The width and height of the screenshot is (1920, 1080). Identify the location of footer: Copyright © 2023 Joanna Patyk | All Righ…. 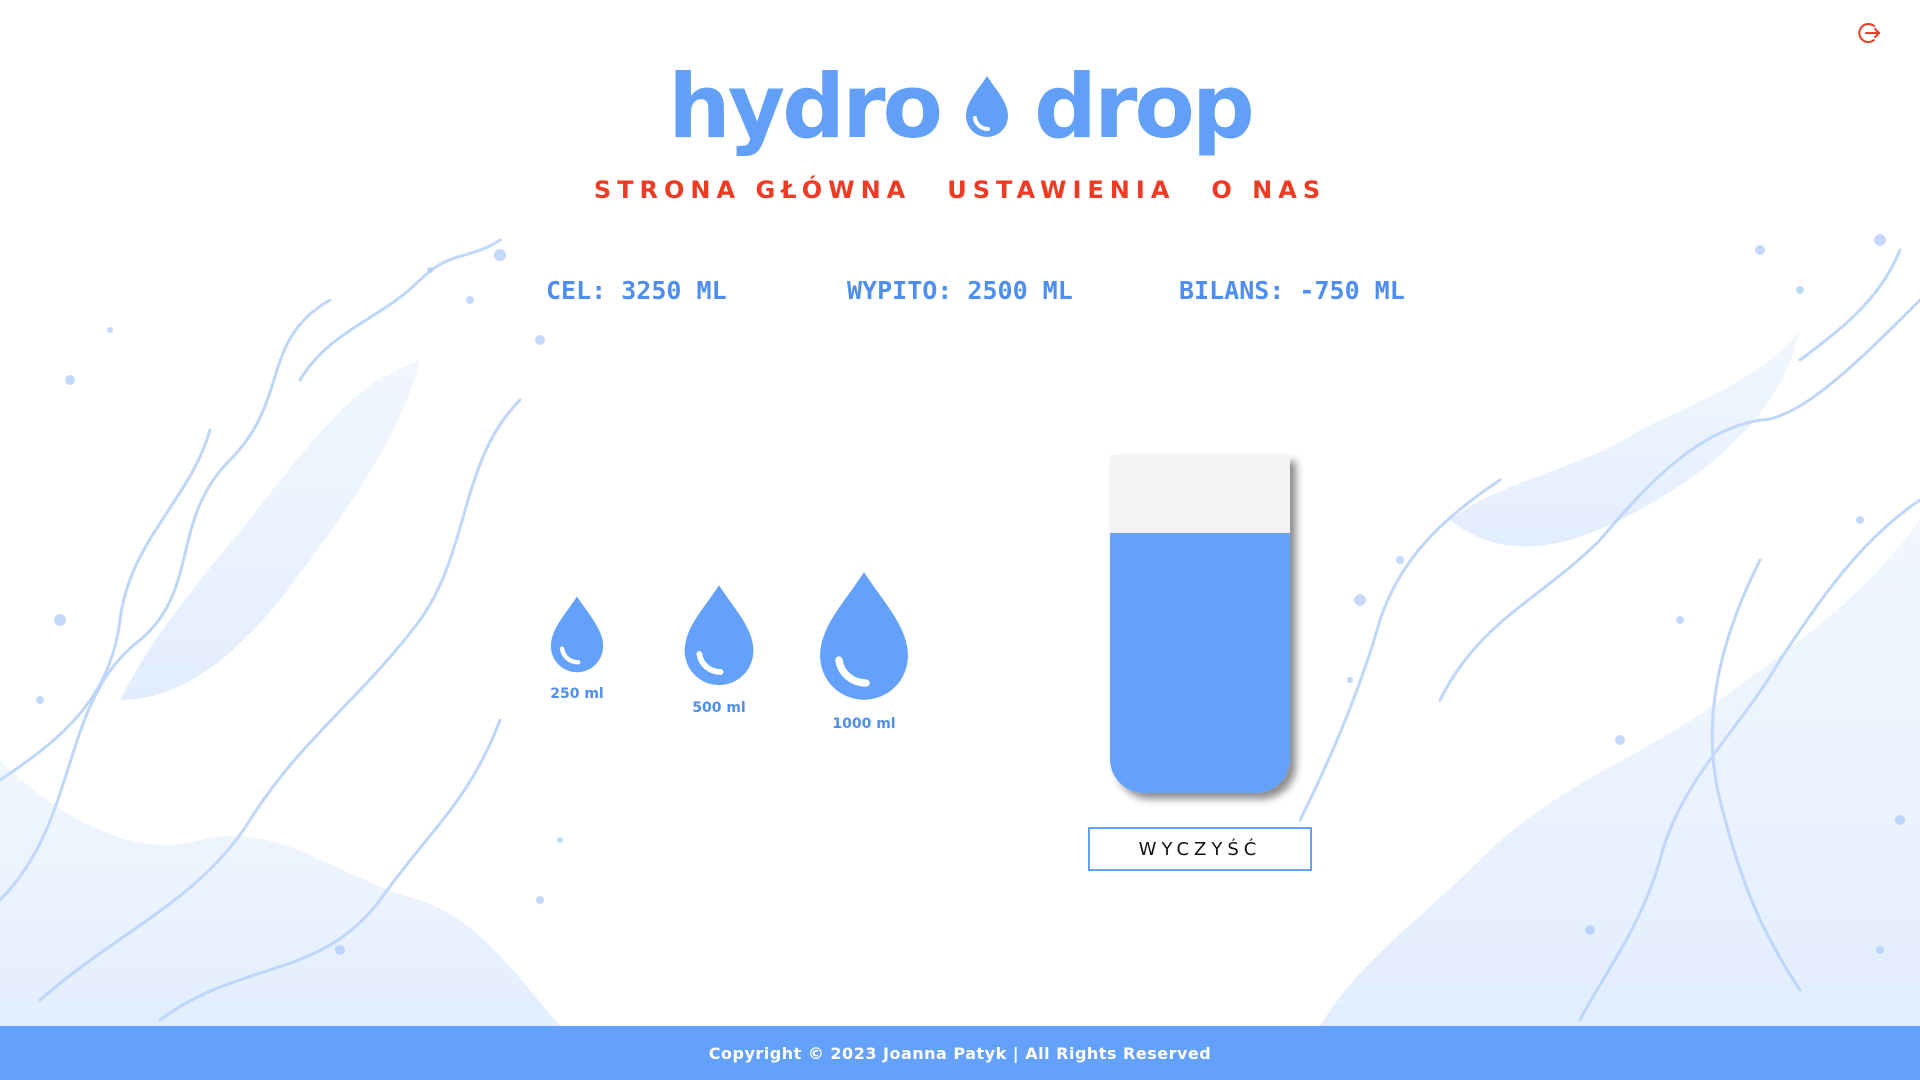
(960, 1053).